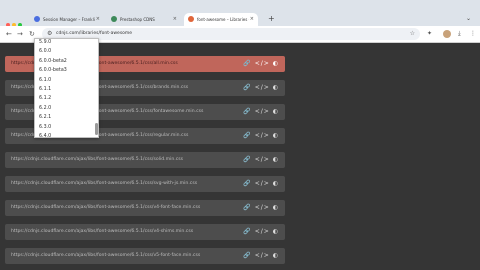 This screenshot has height=270, width=480. I want to click on browser-tab: Prestashop CDNS ×, so click(144, 19).